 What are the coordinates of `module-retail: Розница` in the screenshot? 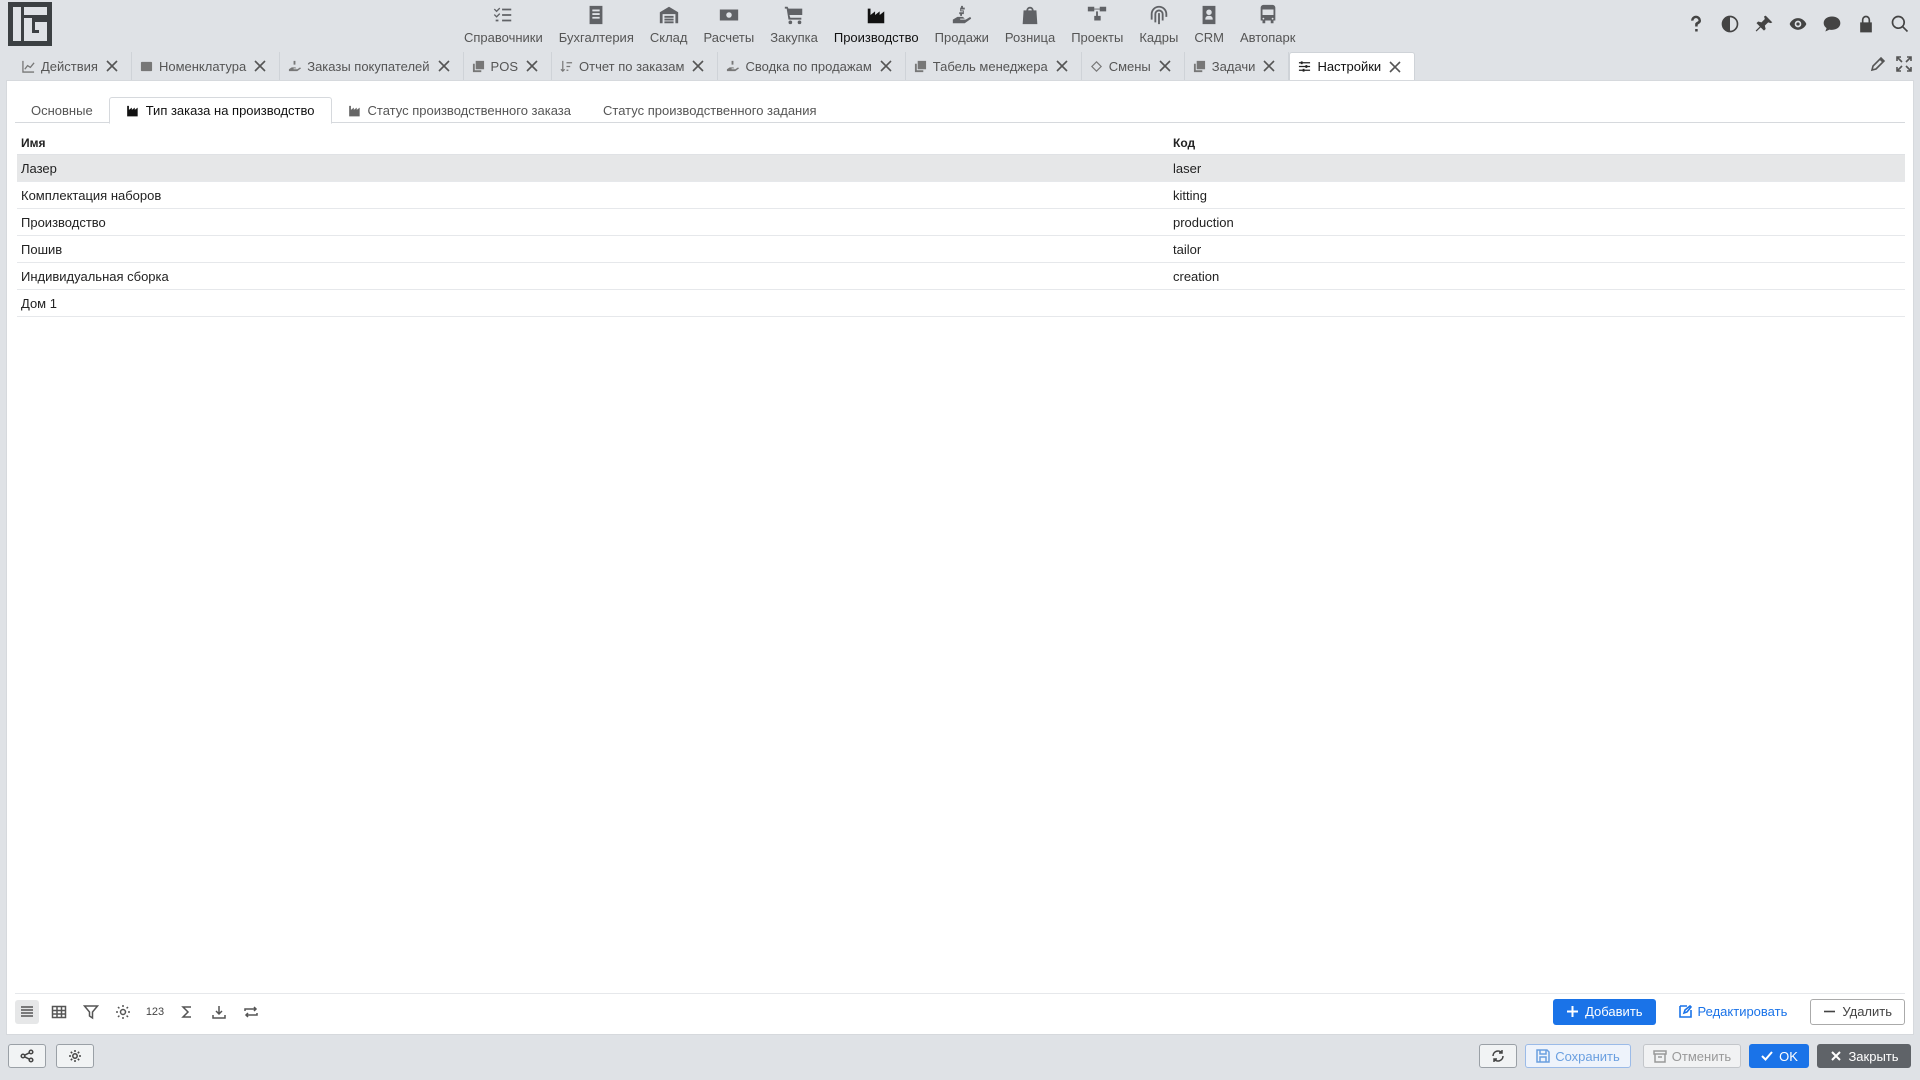 It's located at (1030, 25).